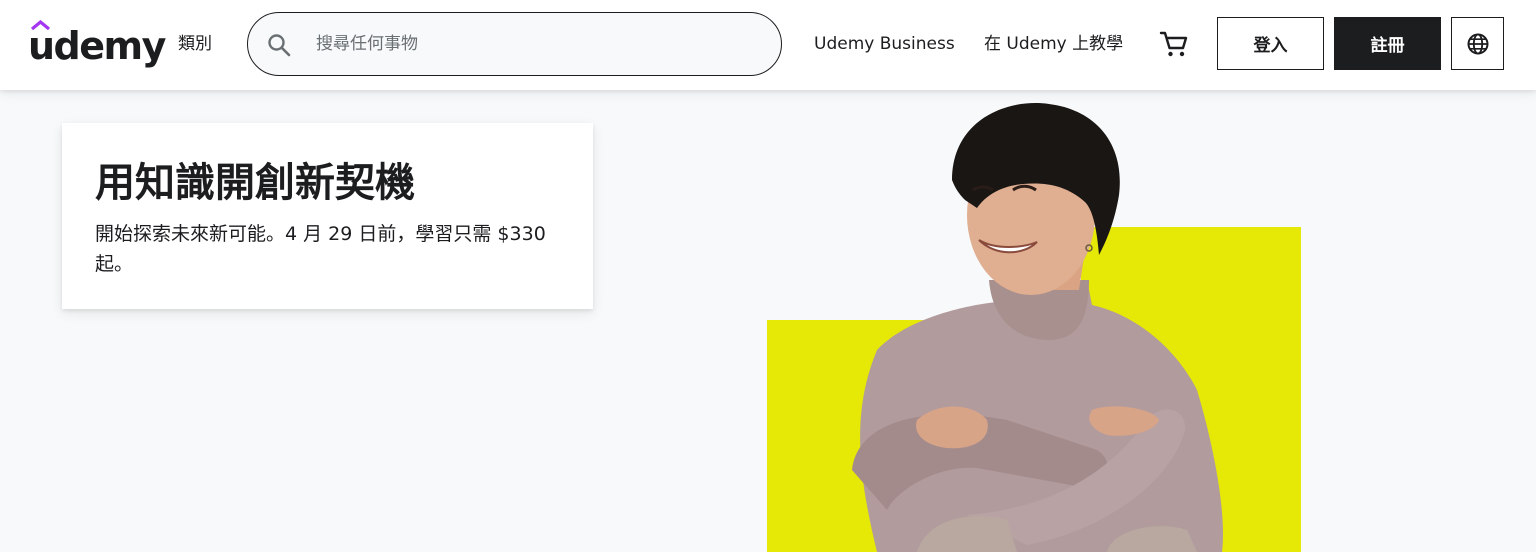 This screenshot has width=1536, height=552. I want to click on teach-on-udemy-link: 在 Udemy 上教學, so click(1053, 44).